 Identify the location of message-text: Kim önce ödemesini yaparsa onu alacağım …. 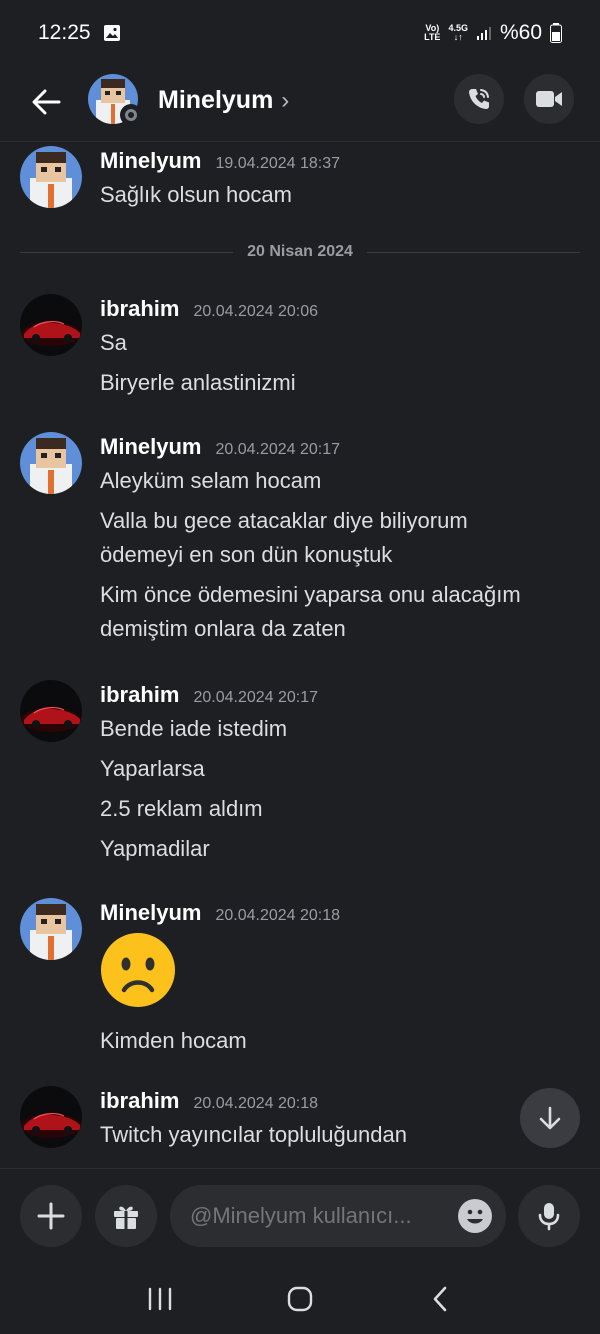
(340, 612).